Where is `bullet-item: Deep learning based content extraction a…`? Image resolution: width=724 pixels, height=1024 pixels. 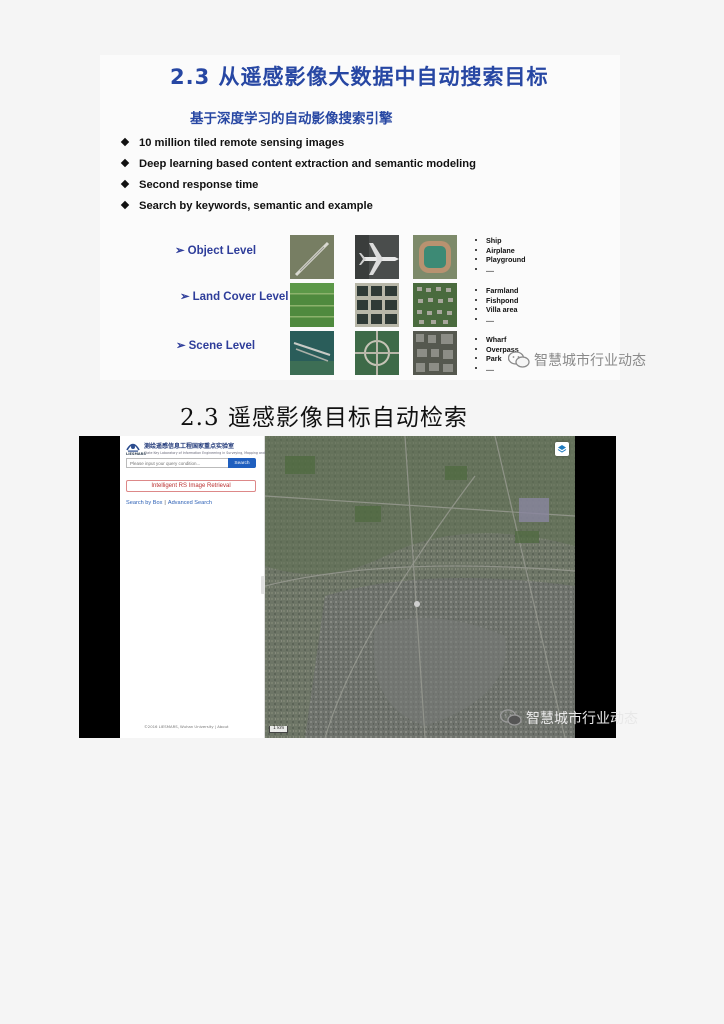
bullet-item: Deep learning based content extraction a… is located at coordinates (298, 166).